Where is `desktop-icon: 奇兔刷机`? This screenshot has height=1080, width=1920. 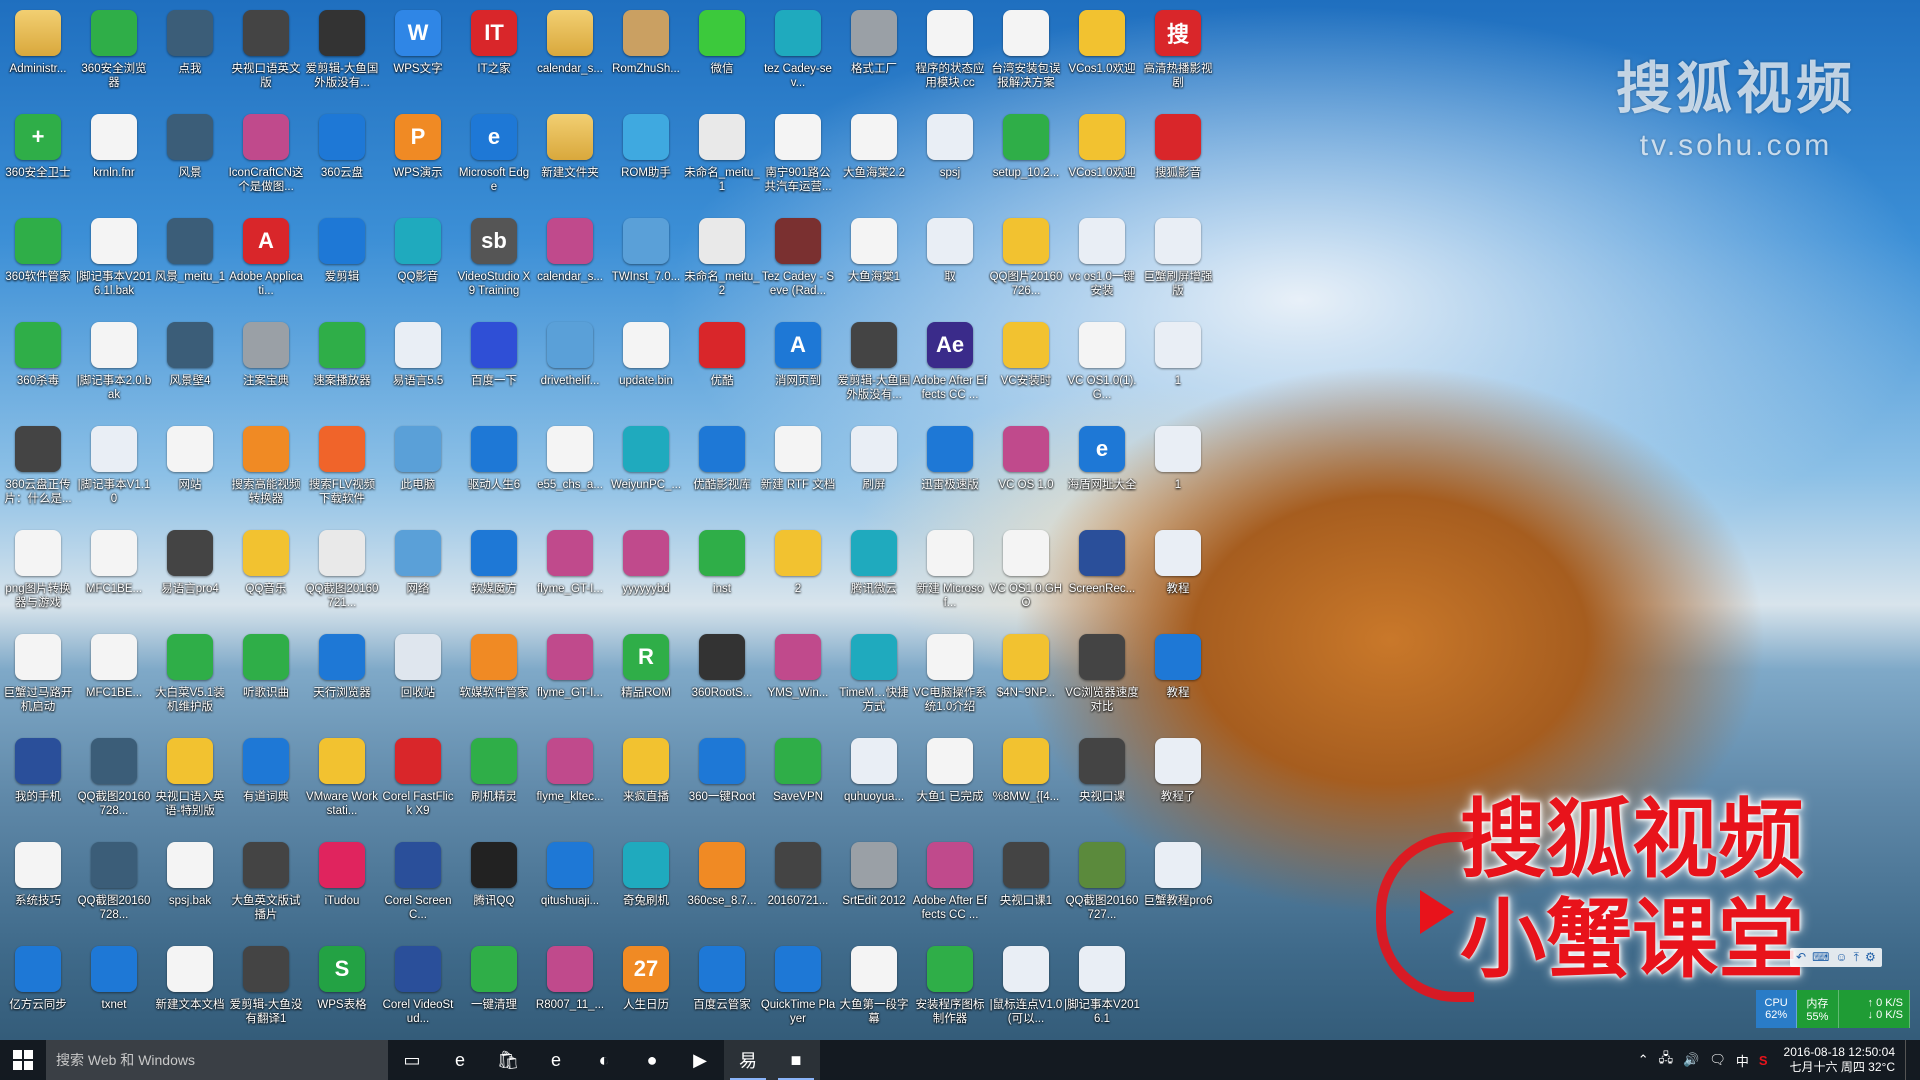
desktop-icon: 奇兔刷机 is located at coordinates (646, 889).